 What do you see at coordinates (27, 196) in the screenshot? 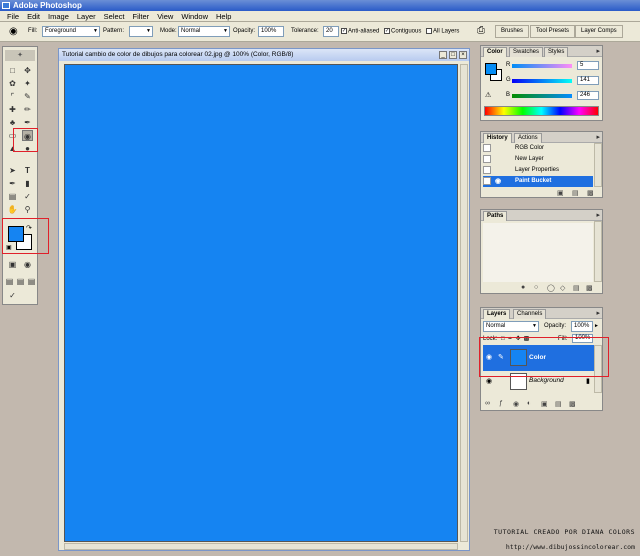
I see `eyedropper-tool-icon: ✓` at bounding box center [27, 196].